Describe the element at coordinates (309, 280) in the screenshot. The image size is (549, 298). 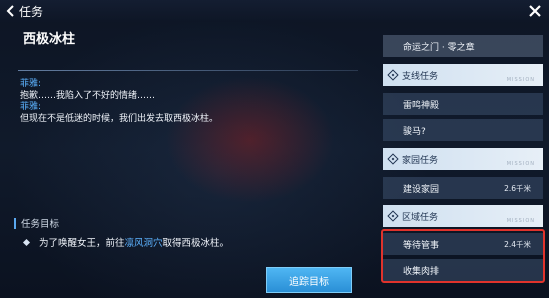
I see `track-target-button: 追踪目标` at that location.